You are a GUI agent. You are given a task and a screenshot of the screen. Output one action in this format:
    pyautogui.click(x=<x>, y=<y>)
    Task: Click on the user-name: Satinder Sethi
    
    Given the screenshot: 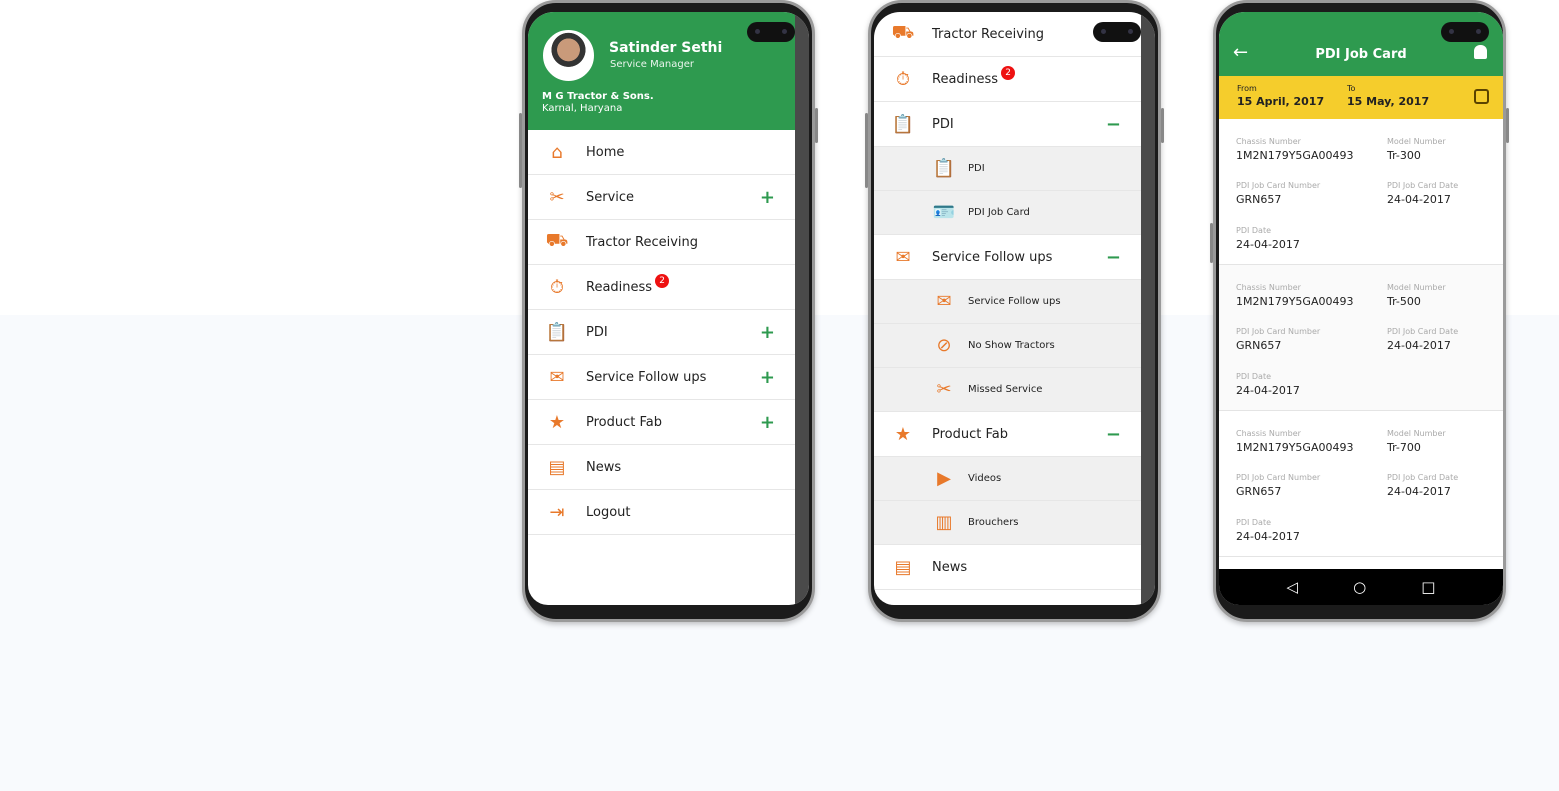 What is the action you would take?
    pyautogui.click(x=666, y=48)
    